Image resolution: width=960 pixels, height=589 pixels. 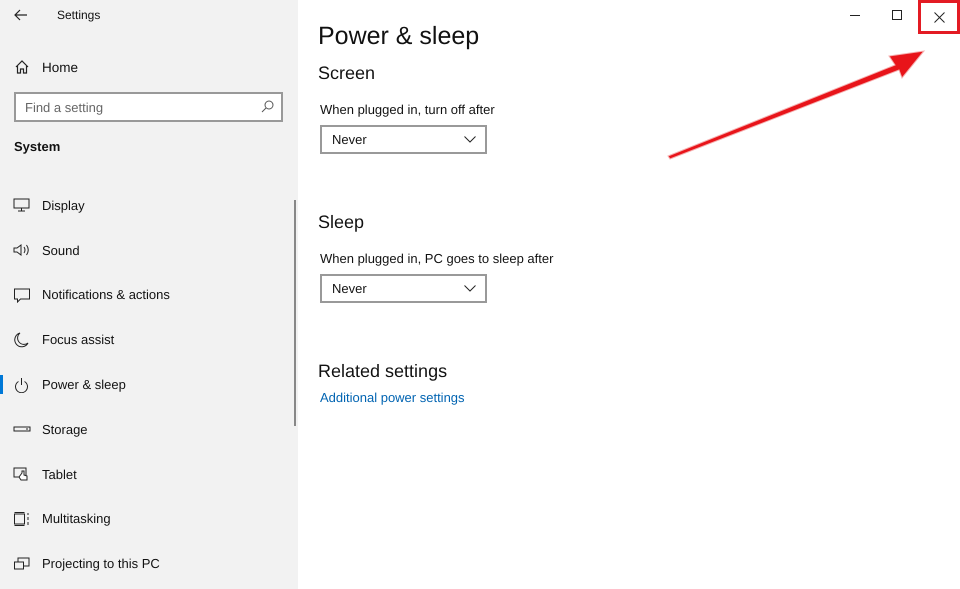 What do you see at coordinates (21, 15) in the screenshot?
I see `back-arrow-icon` at bounding box center [21, 15].